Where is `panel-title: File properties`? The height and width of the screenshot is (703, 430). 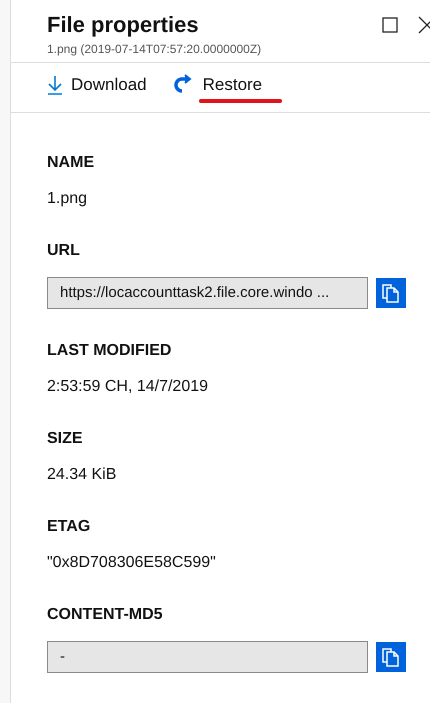 panel-title: File properties is located at coordinates (123, 25).